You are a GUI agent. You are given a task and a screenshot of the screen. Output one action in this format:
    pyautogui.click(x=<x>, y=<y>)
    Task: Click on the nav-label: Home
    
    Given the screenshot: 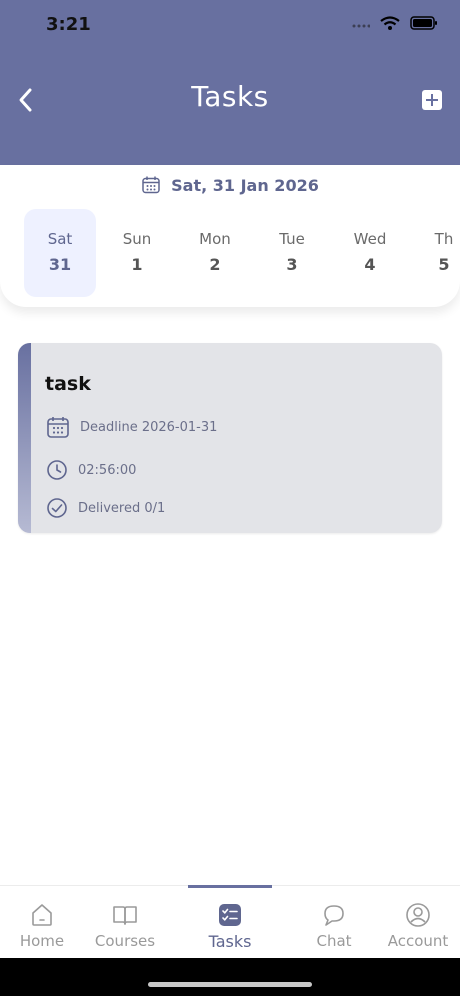 What is the action you would take?
    pyautogui.click(x=42, y=941)
    